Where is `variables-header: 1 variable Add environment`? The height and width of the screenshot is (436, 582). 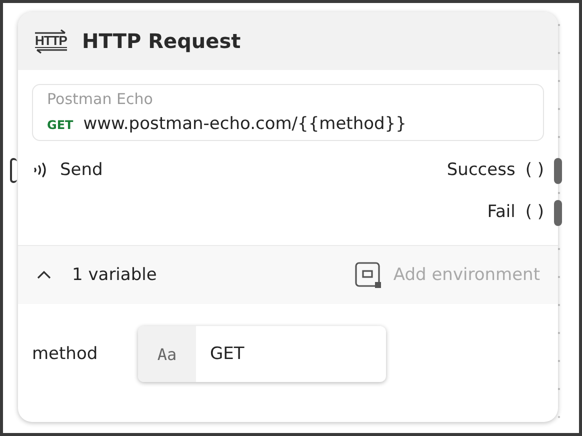
variables-header: 1 variable Add environment is located at coordinates (288, 274).